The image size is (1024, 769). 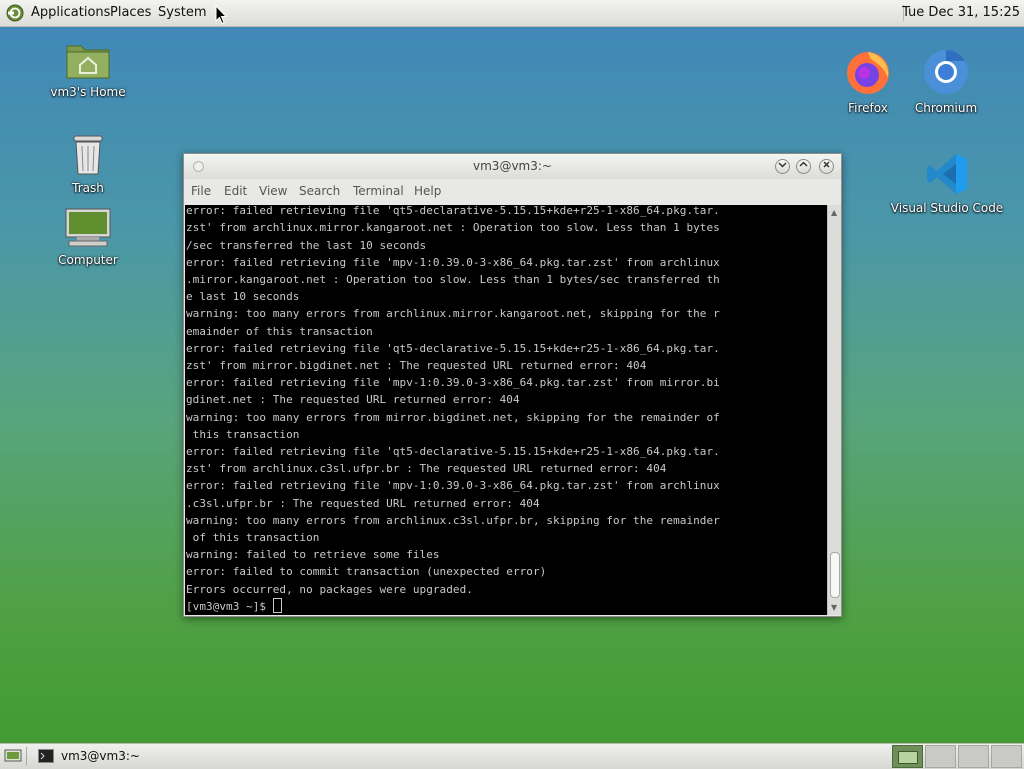 I want to click on show-desktop-icon, so click(x=13, y=756).